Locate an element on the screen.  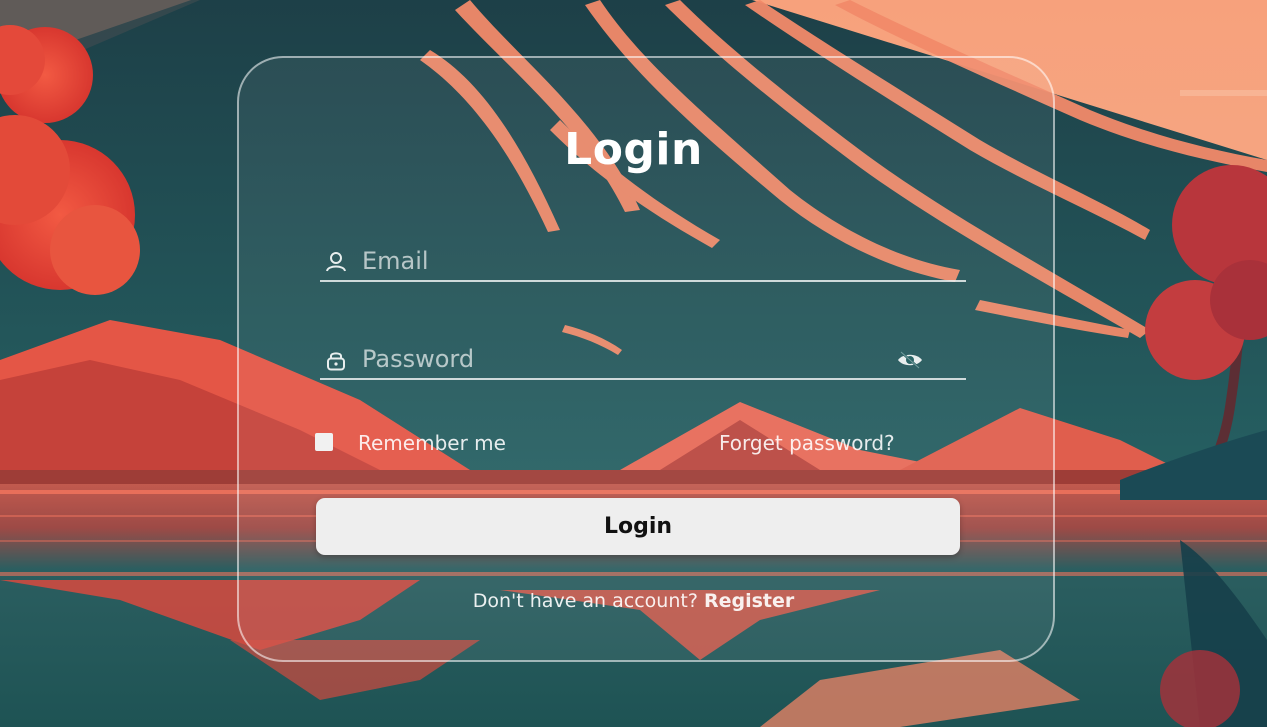
register-link: Register is located at coordinates (749, 601).